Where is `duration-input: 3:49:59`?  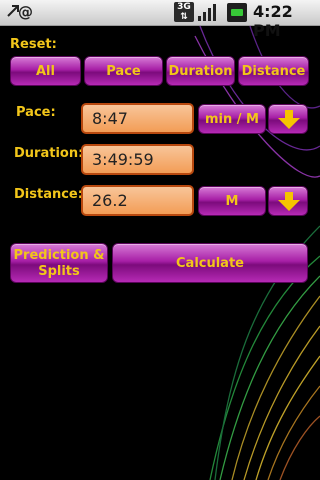 duration-input: 3:49:59 is located at coordinates (137, 159).